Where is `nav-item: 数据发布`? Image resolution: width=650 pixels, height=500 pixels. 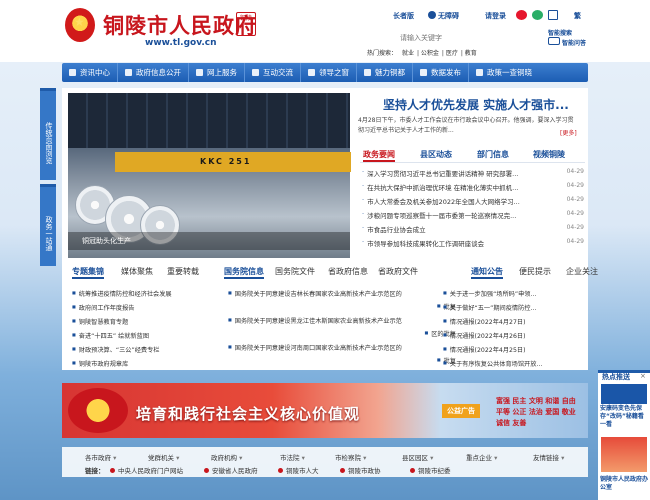 nav-item: 数据发布 is located at coordinates (441, 72).